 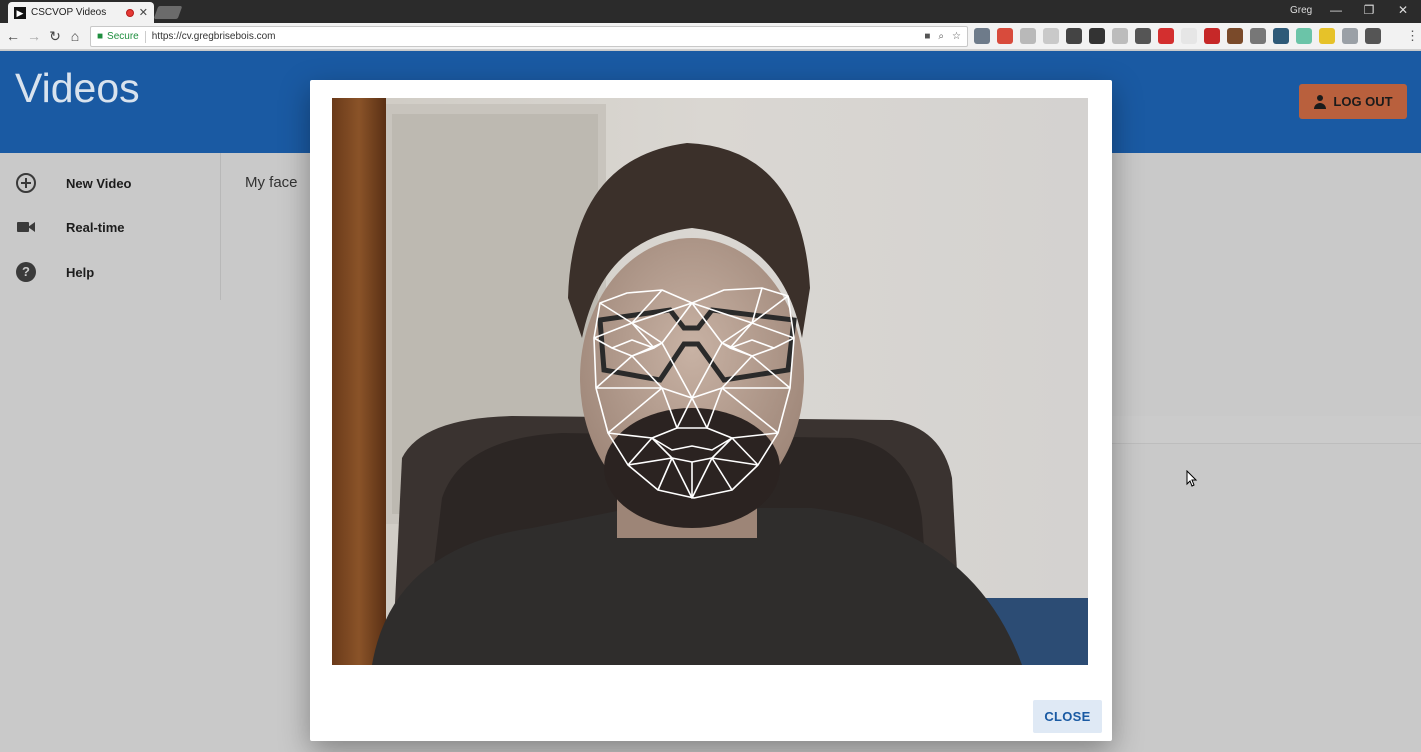 I want to click on extension-13-icon, so click(x=1281, y=36).